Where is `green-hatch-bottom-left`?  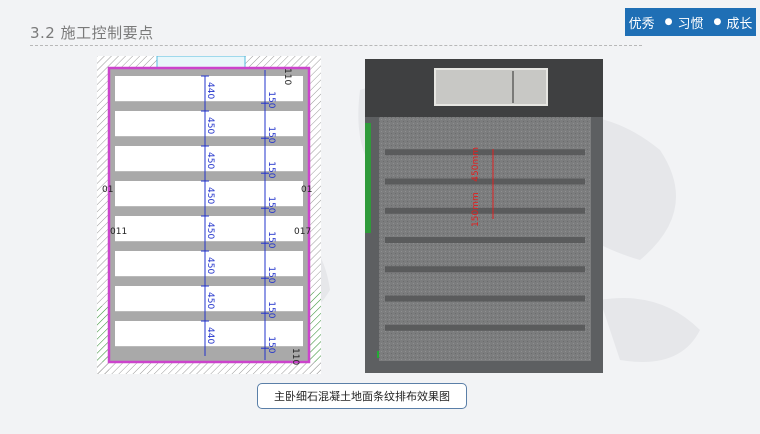
green-hatch-bottom-left is located at coordinates (103, 334).